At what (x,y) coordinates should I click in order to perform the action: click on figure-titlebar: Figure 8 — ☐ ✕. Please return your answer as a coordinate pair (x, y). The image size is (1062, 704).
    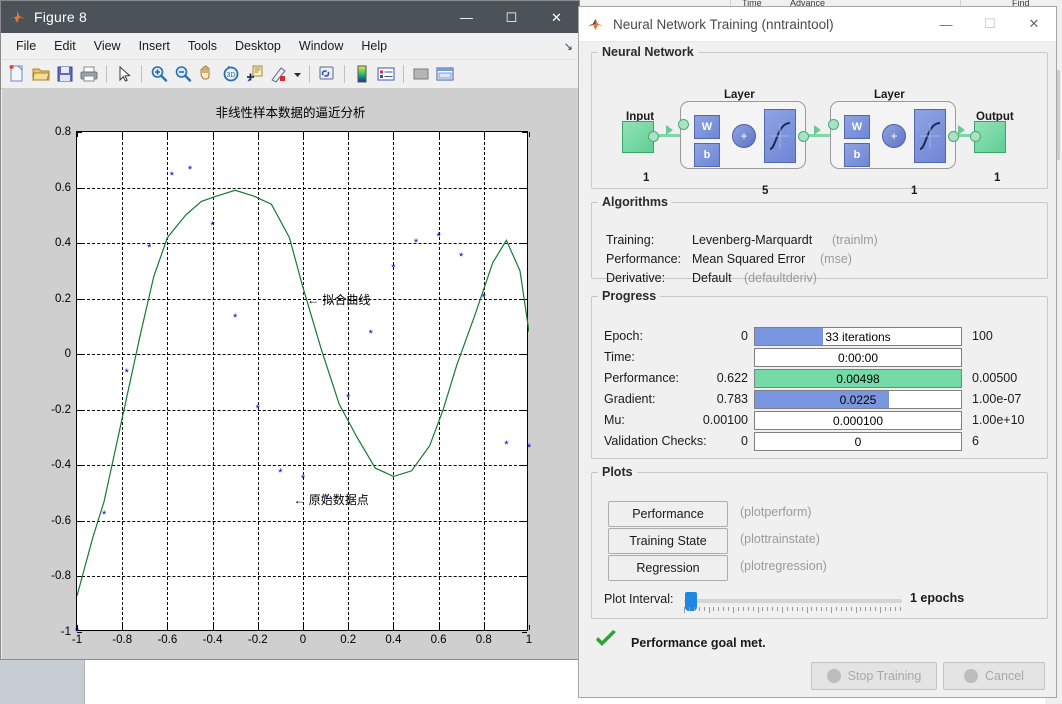
    Looking at the image, I should click on (290, 17).